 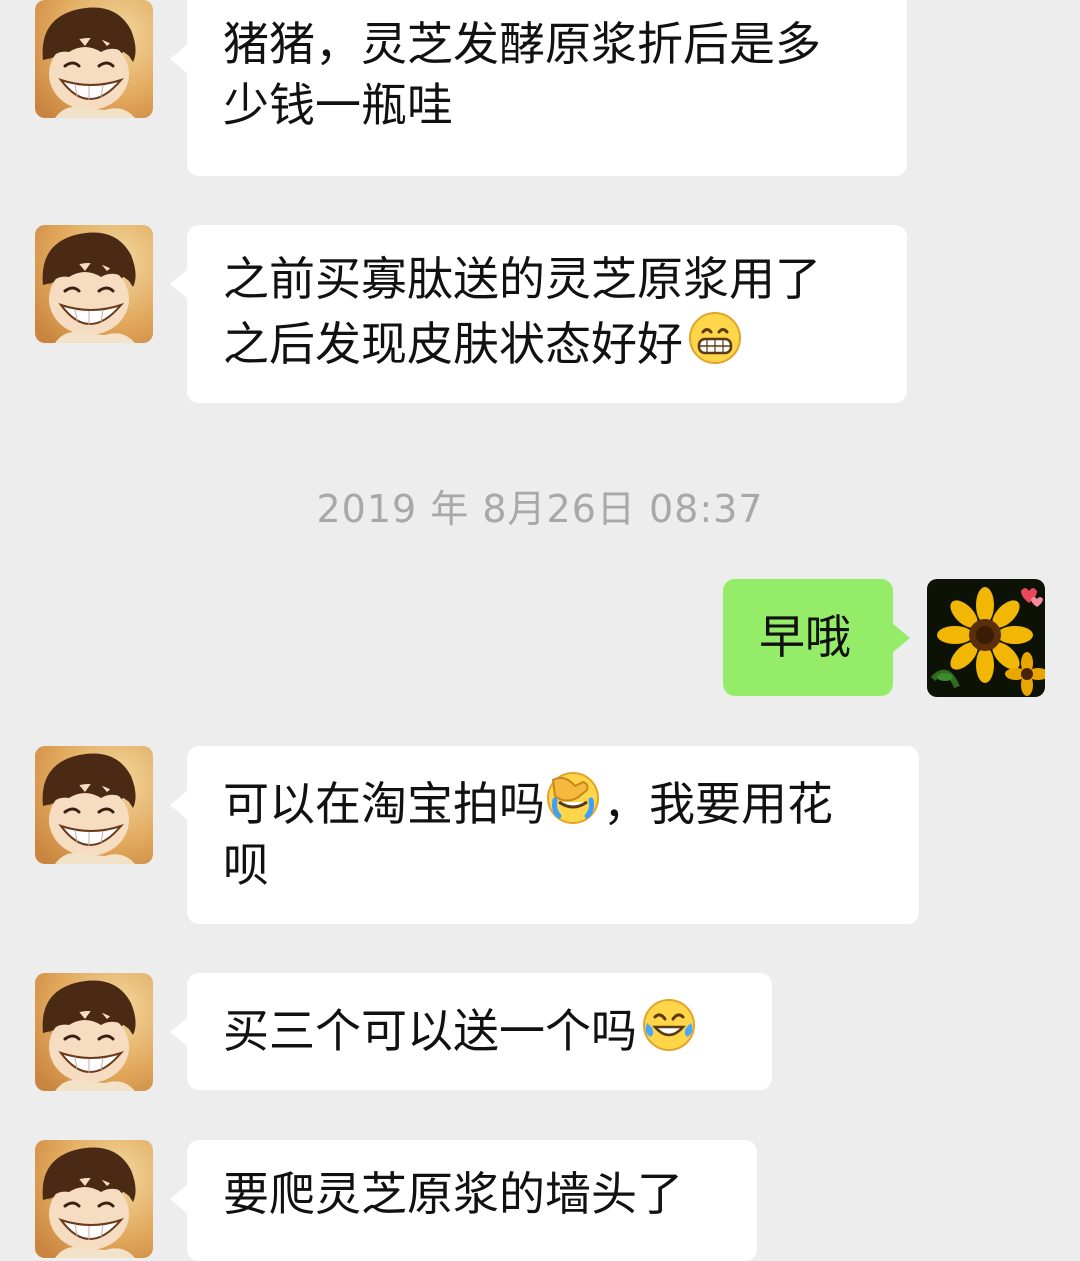 What do you see at coordinates (538, 88) in the screenshot?
I see `message-bubble-1: 猪猪，灵芝发酵原浆折后是多 少钱一瓶哇` at bounding box center [538, 88].